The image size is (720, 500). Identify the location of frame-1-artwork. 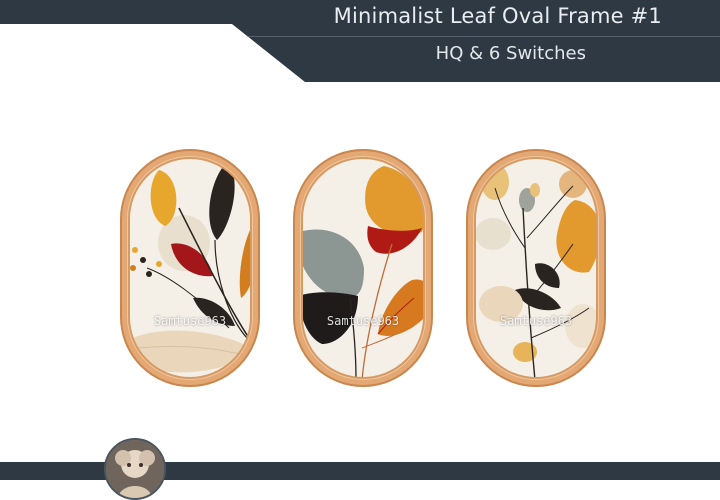
(190, 268).